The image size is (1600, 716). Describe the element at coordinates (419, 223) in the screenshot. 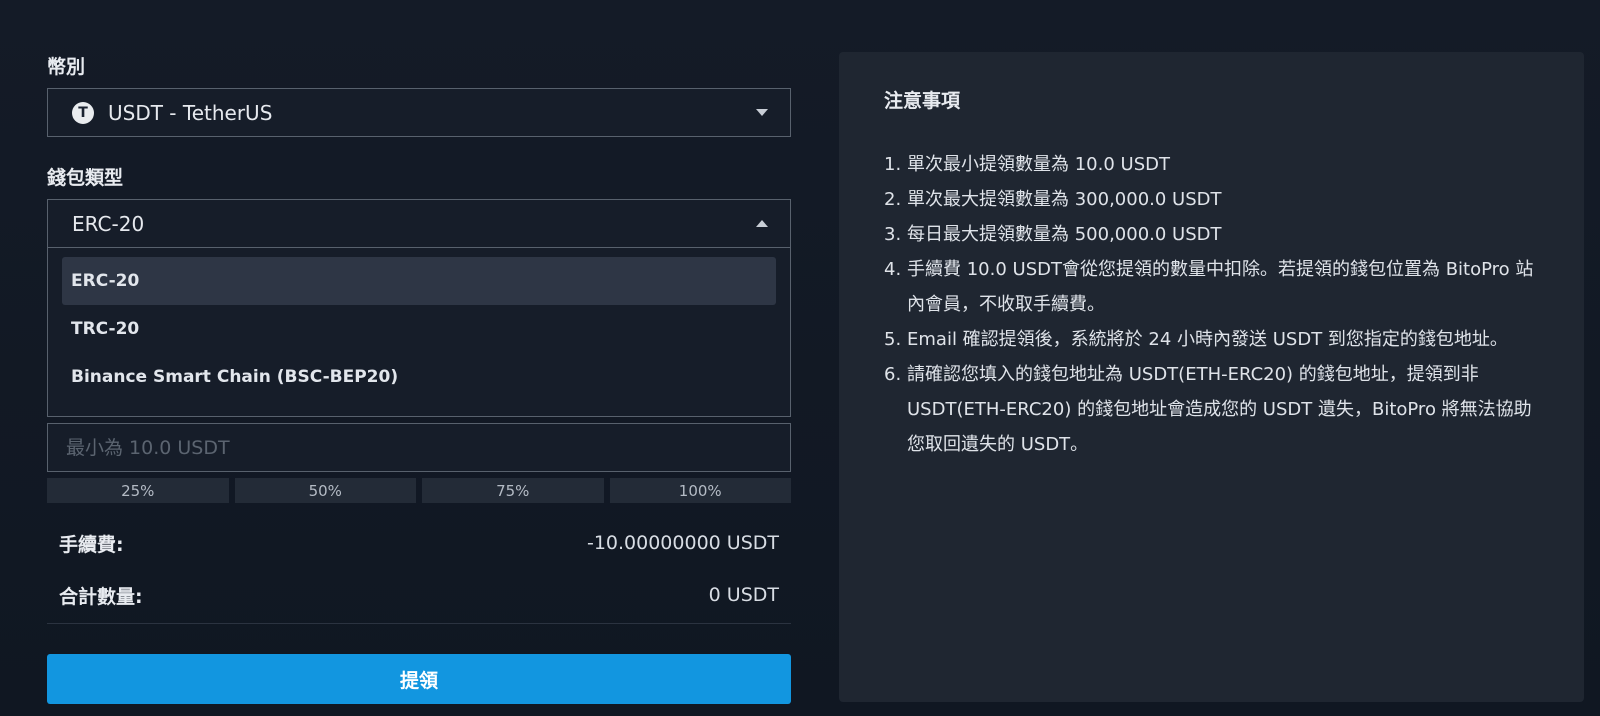

I see `wallet-type-select: ERC-20` at that location.